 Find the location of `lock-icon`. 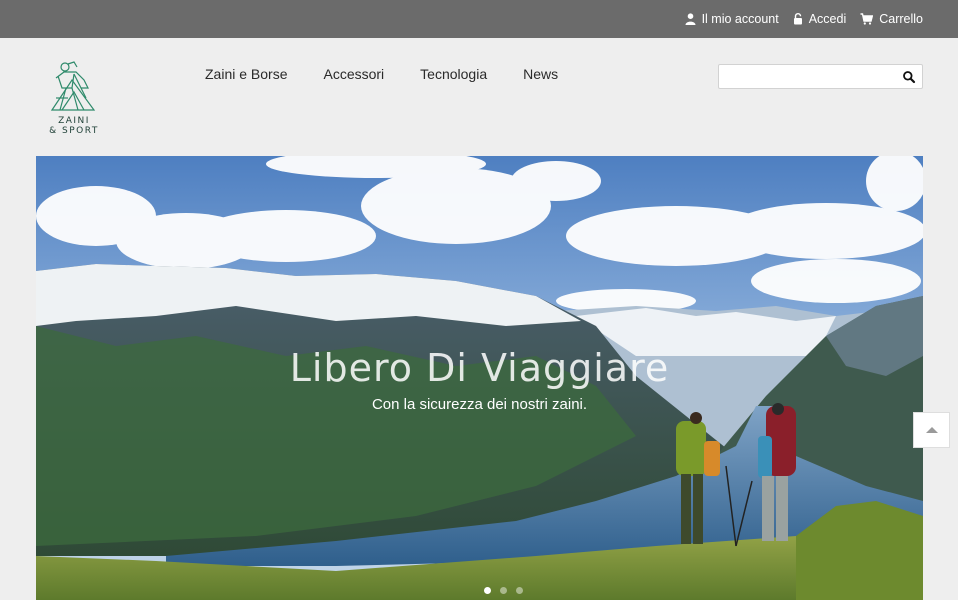

lock-icon is located at coordinates (797, 19).